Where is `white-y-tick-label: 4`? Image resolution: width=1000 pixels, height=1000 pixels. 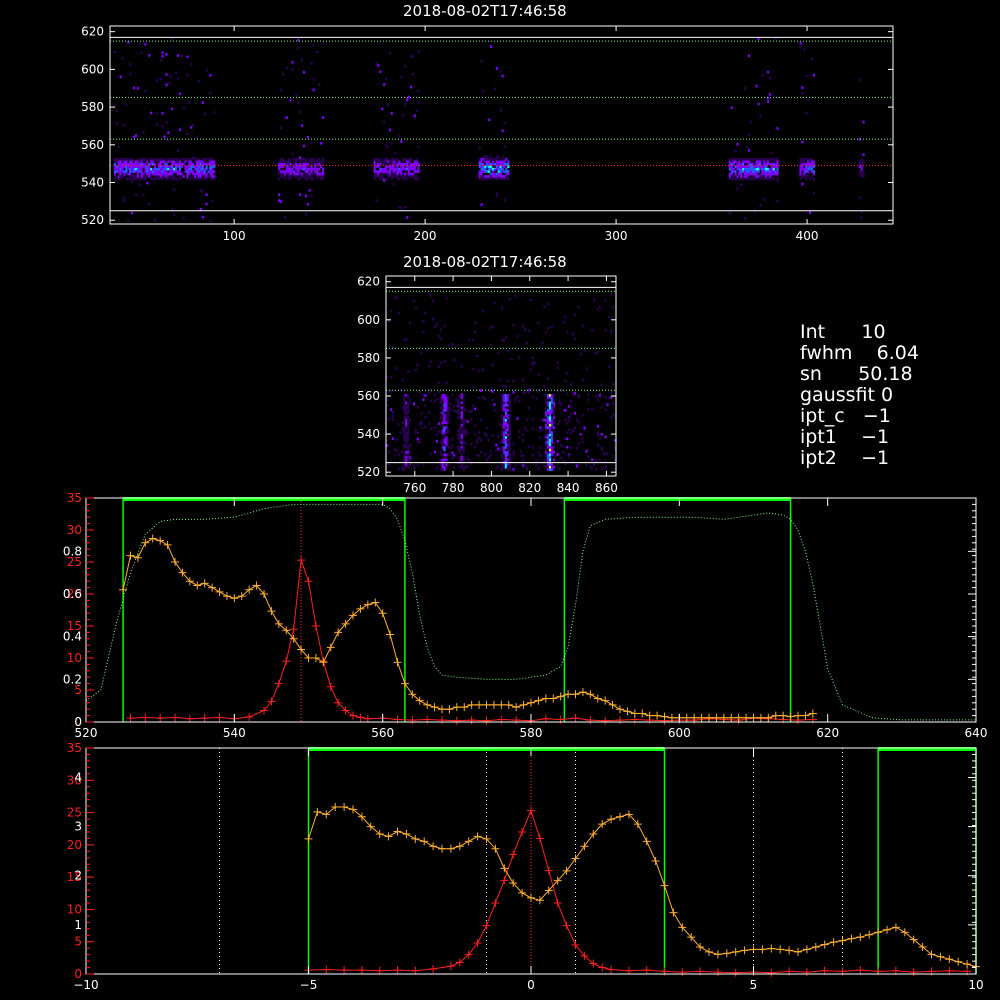
white-y-tick-label: 4 is located at coordinates (78, 777).